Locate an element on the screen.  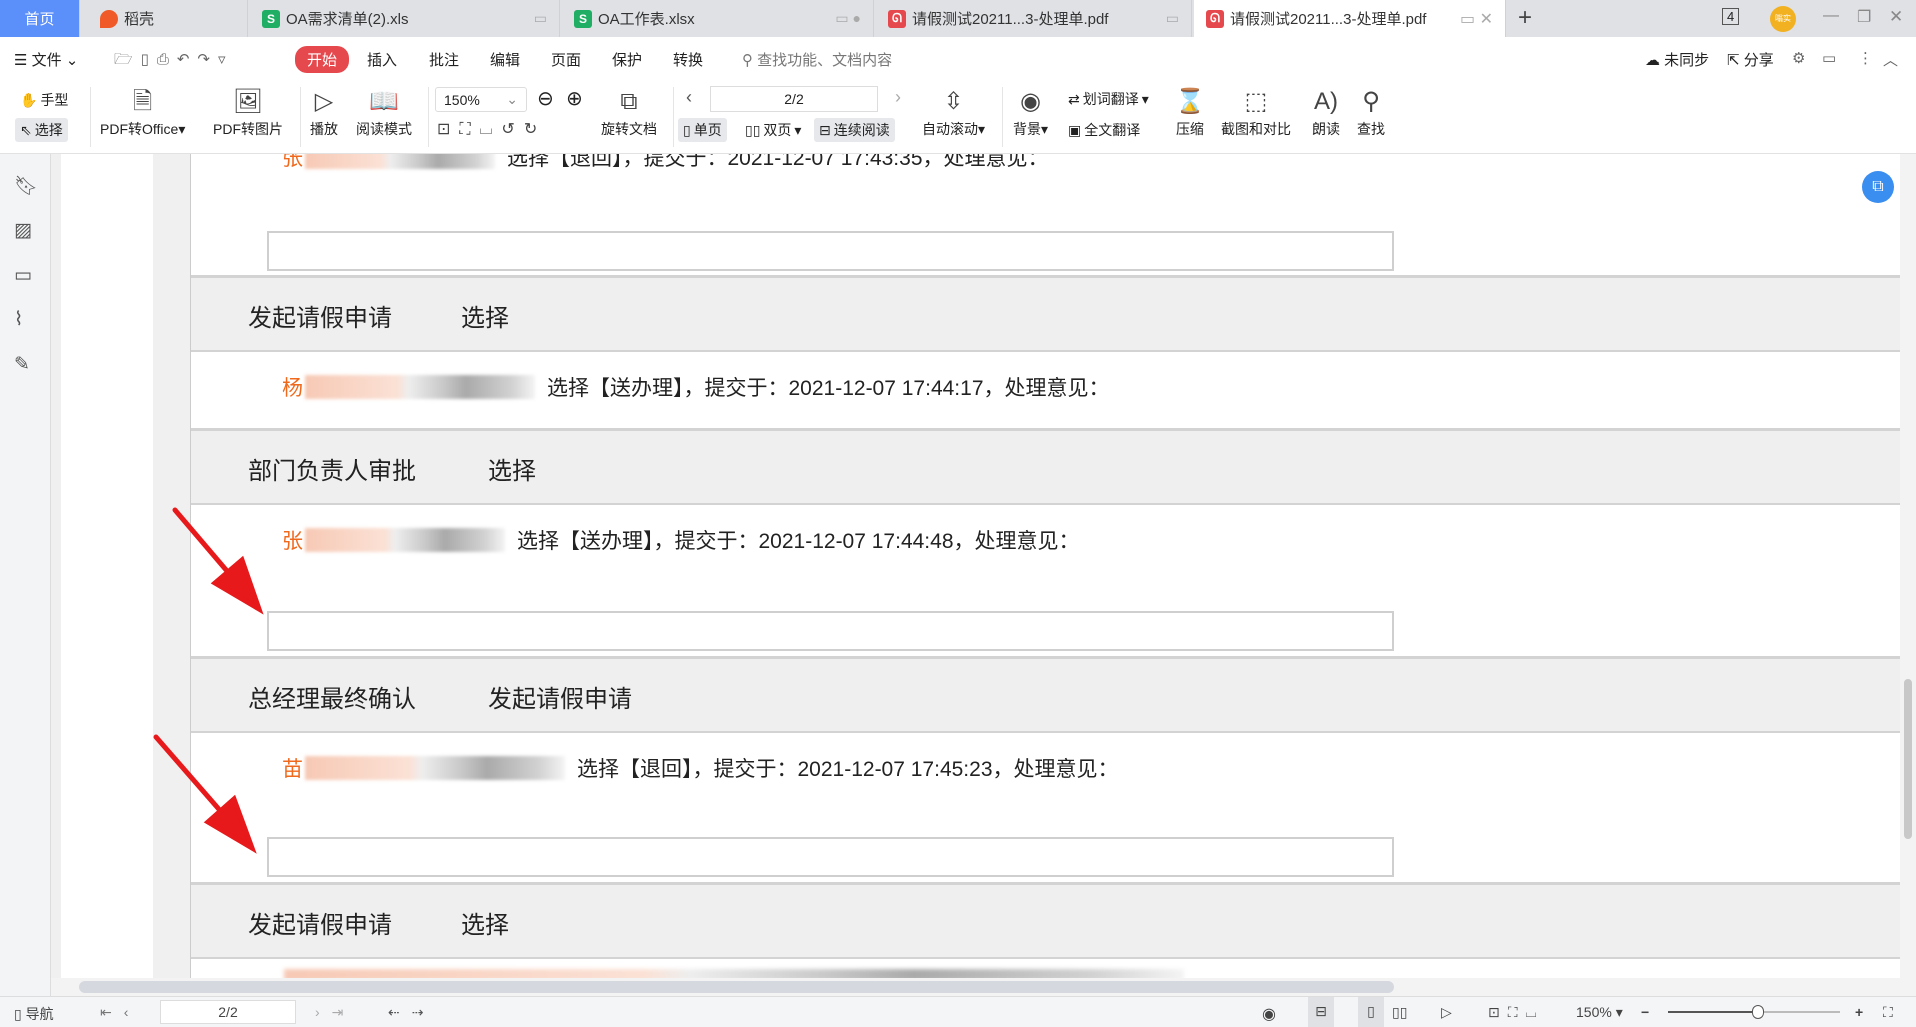
page-input: 2/2 is located at coordinates (794, 99).